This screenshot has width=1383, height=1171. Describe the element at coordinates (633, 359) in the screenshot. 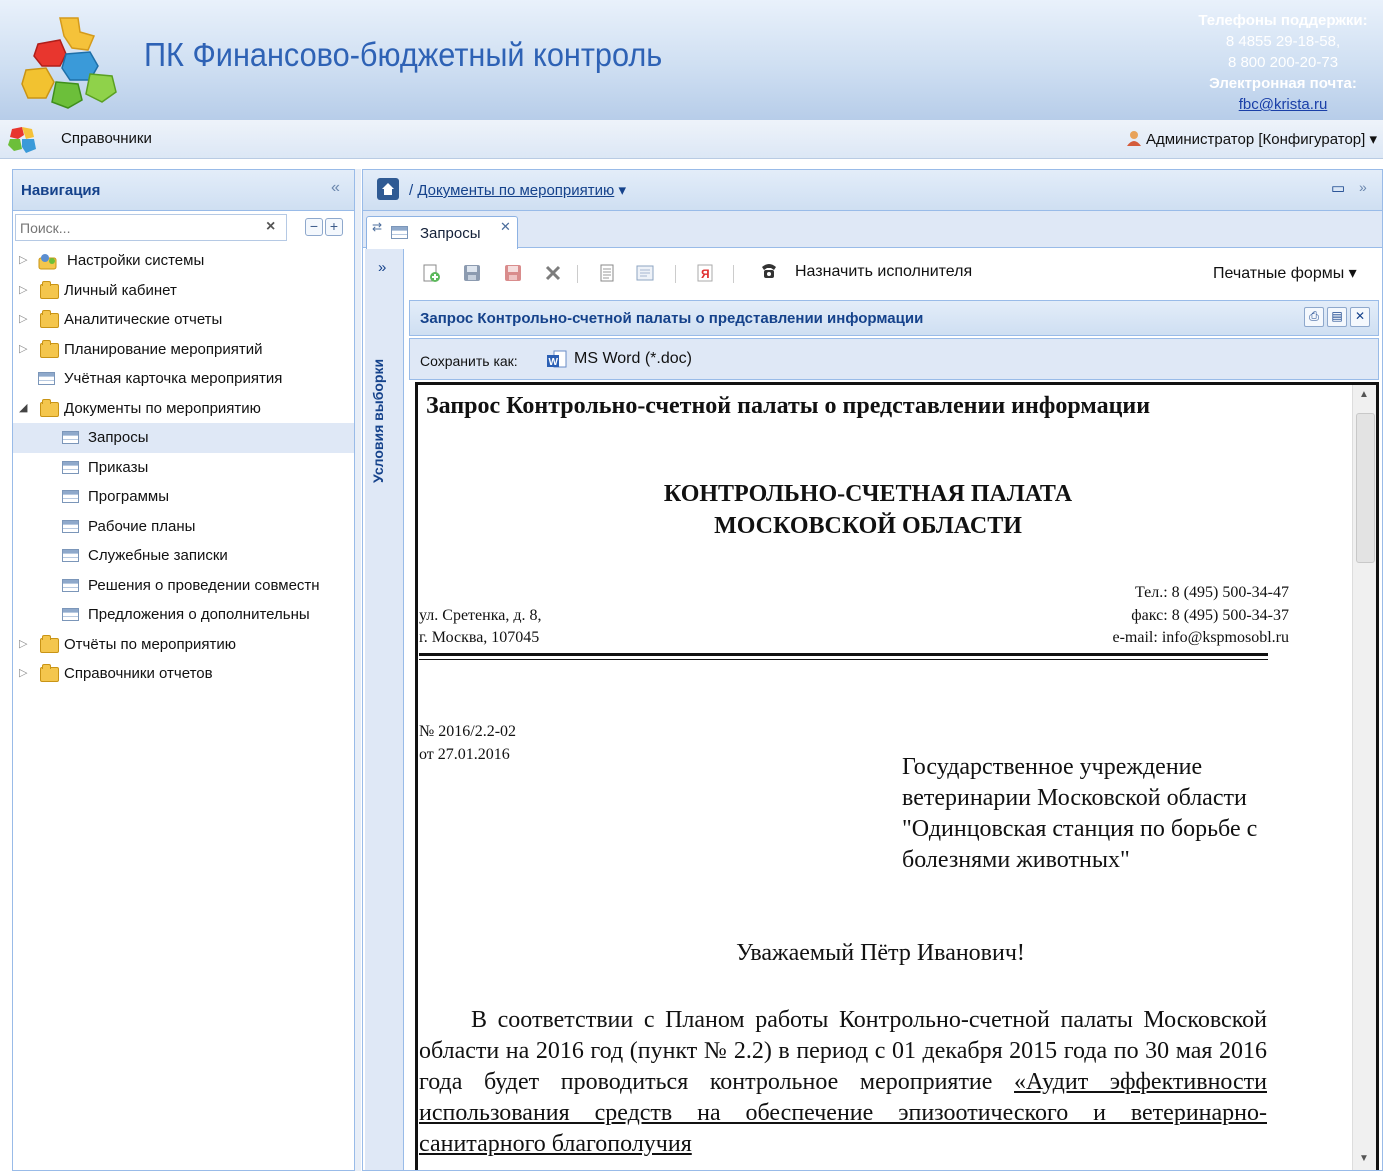

I see `save-format-link: MS Word (*.doc)` at that location.